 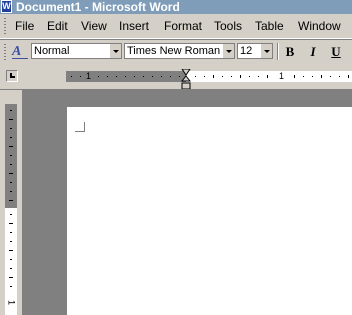 I want to click on italic-button: I, so click(x=313, y=52).